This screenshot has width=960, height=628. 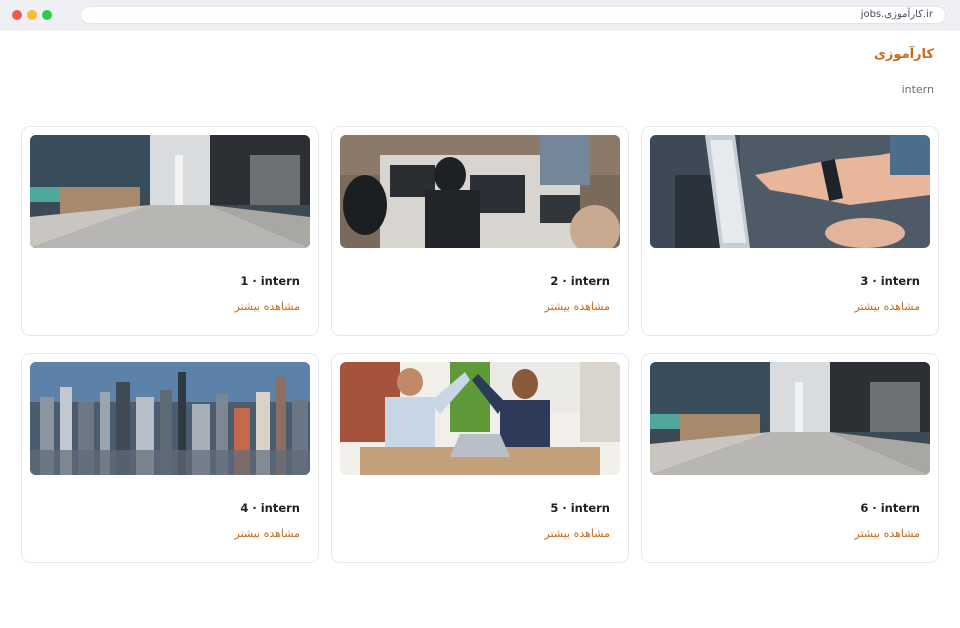 What do you see at coordinates (32, 15) in the screenshot?
I see `minimize-window-dot` at bounding box center [32, 15].